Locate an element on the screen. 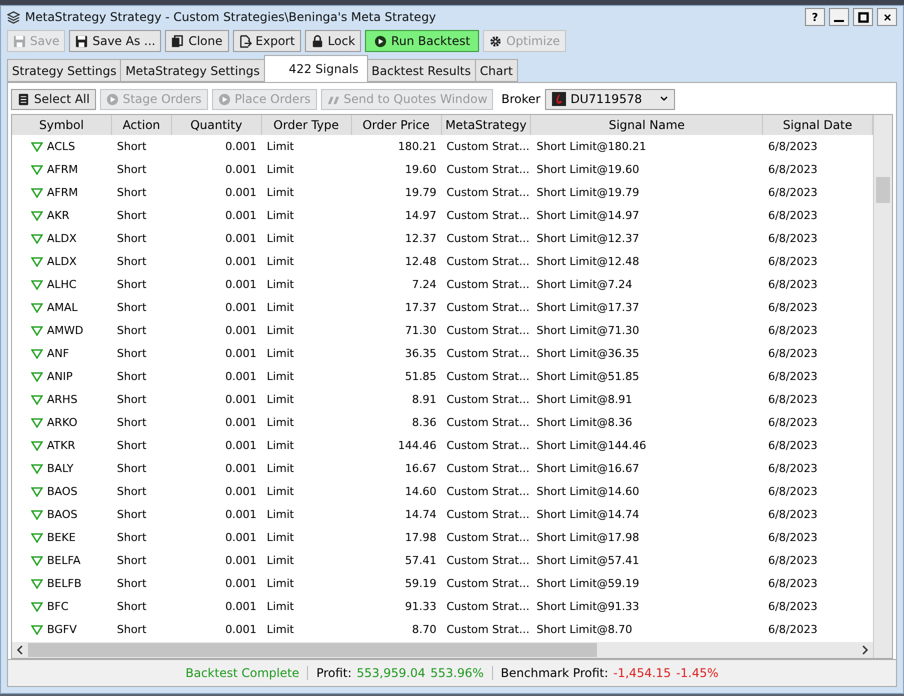 This screenshot has width=904, height=696. toolbar-button: Lock is located at coordinates (333, 41).